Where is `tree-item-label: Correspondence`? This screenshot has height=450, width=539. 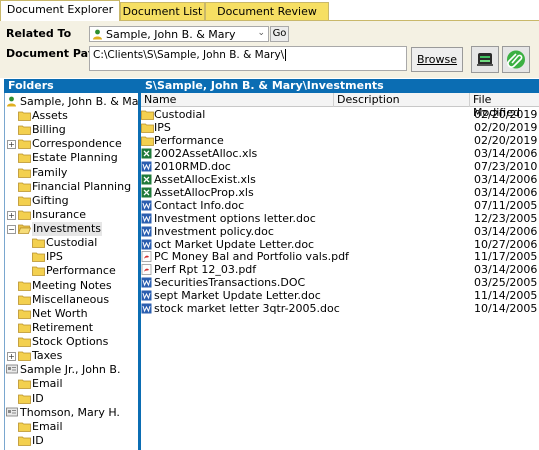
tree-item-label: Correspondence is located at coordinates (77, 144).